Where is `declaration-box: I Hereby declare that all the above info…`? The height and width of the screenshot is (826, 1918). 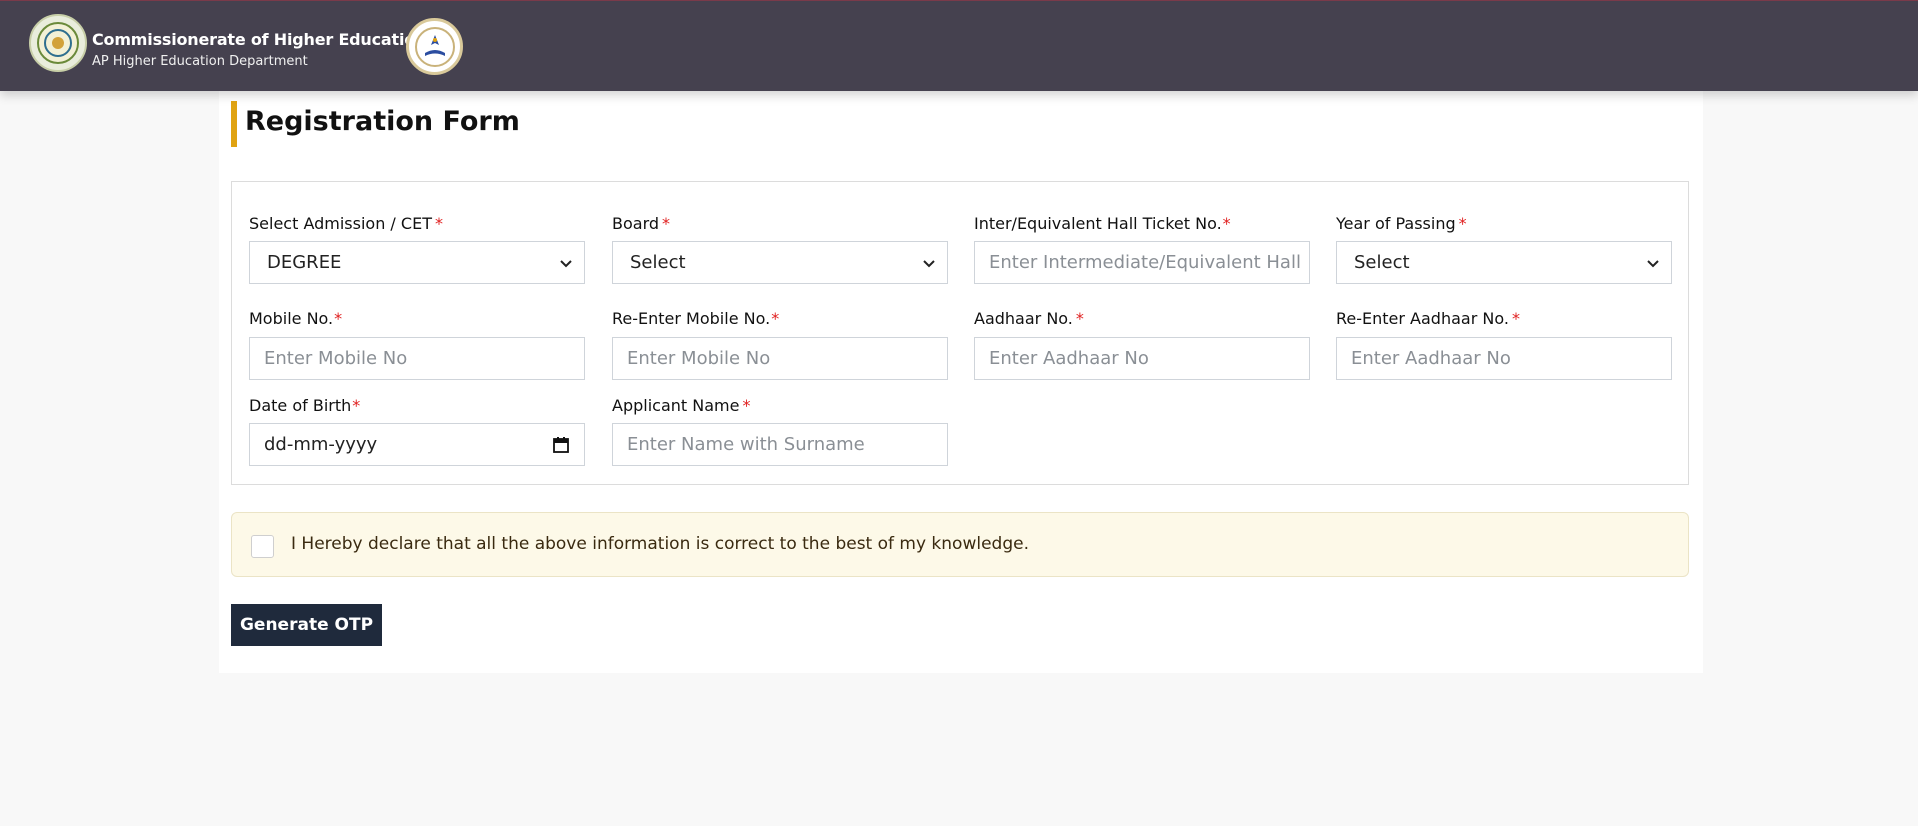 declaration-box: I Hereby declare that all the above info… is located at coordinates (960, 544).